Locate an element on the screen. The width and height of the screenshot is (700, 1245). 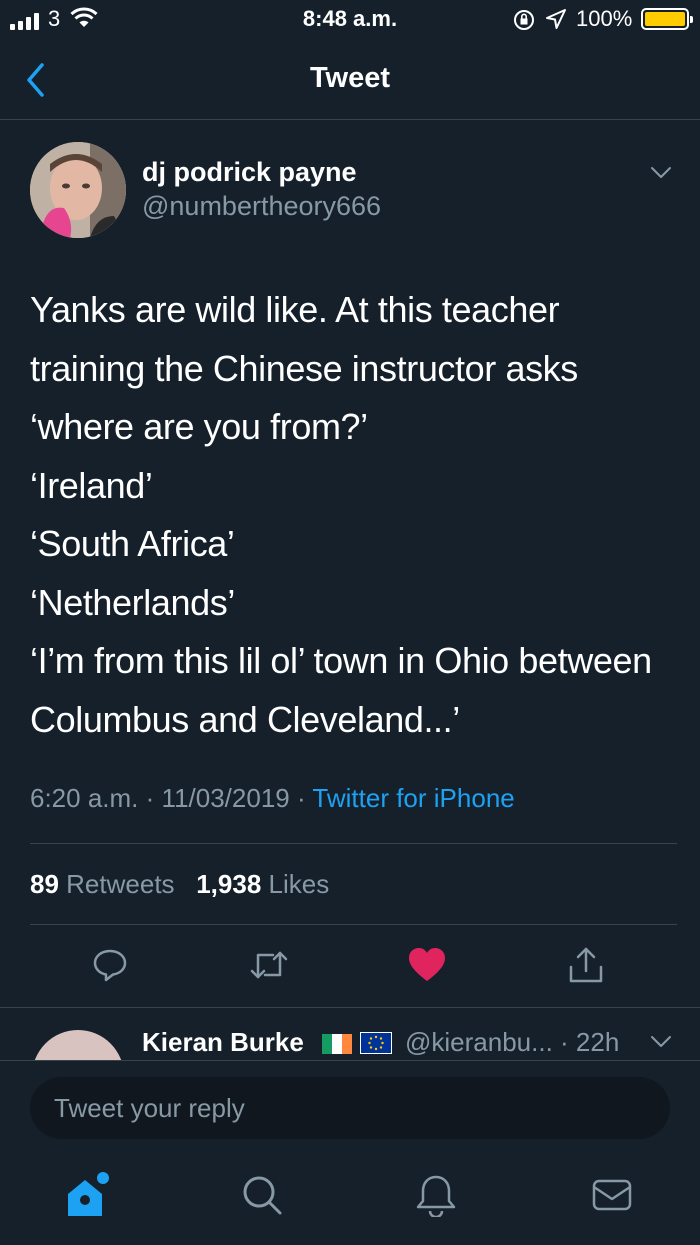
reply-input is located at coordinates (350, 1108).